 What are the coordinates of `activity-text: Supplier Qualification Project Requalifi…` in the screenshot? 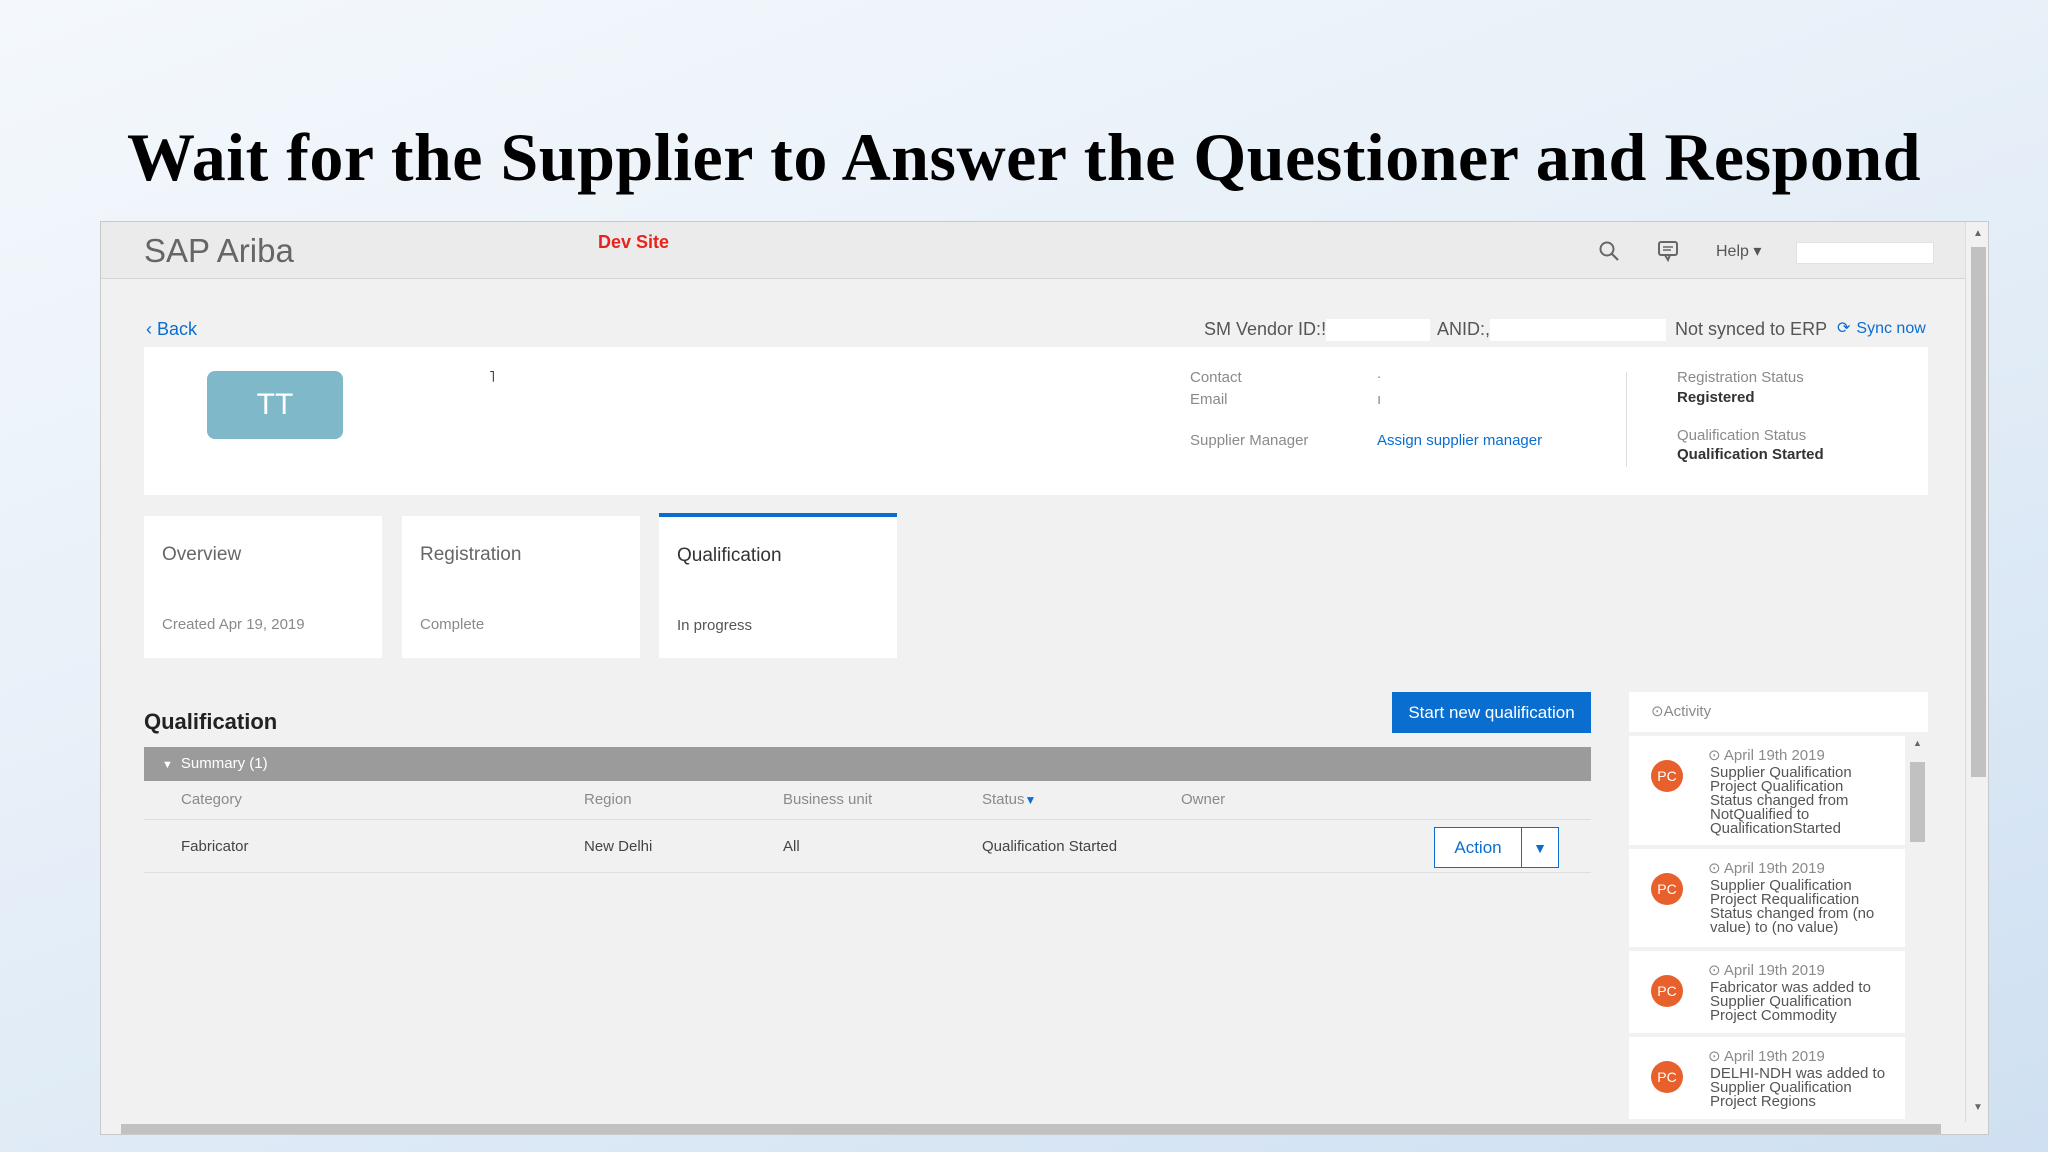 It's located at (1805, 907).